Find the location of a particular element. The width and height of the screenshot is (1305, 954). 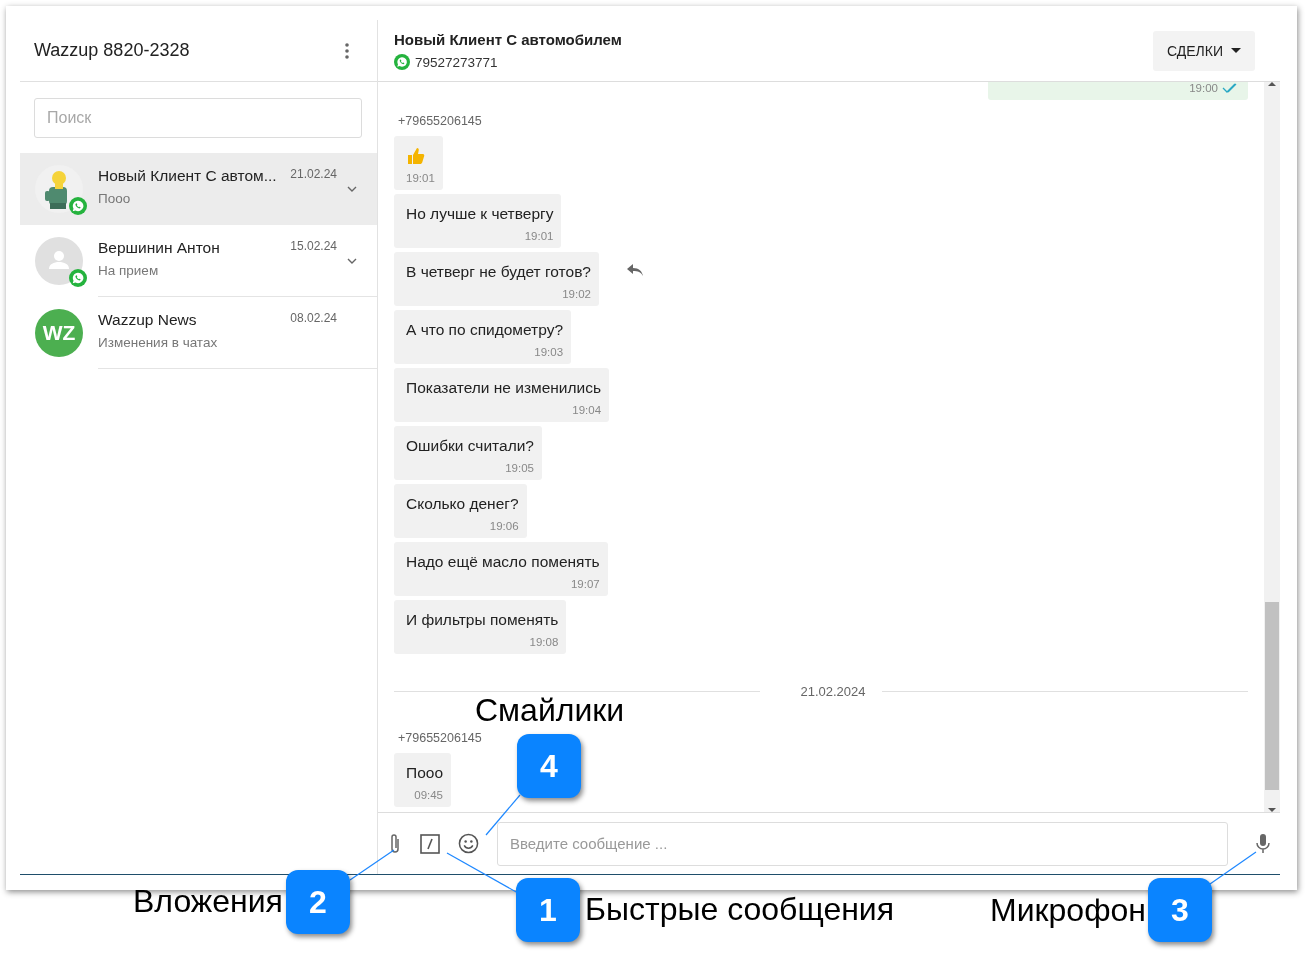

message-text: Надо ещё масло поменять is located at coordinates (503, 562).